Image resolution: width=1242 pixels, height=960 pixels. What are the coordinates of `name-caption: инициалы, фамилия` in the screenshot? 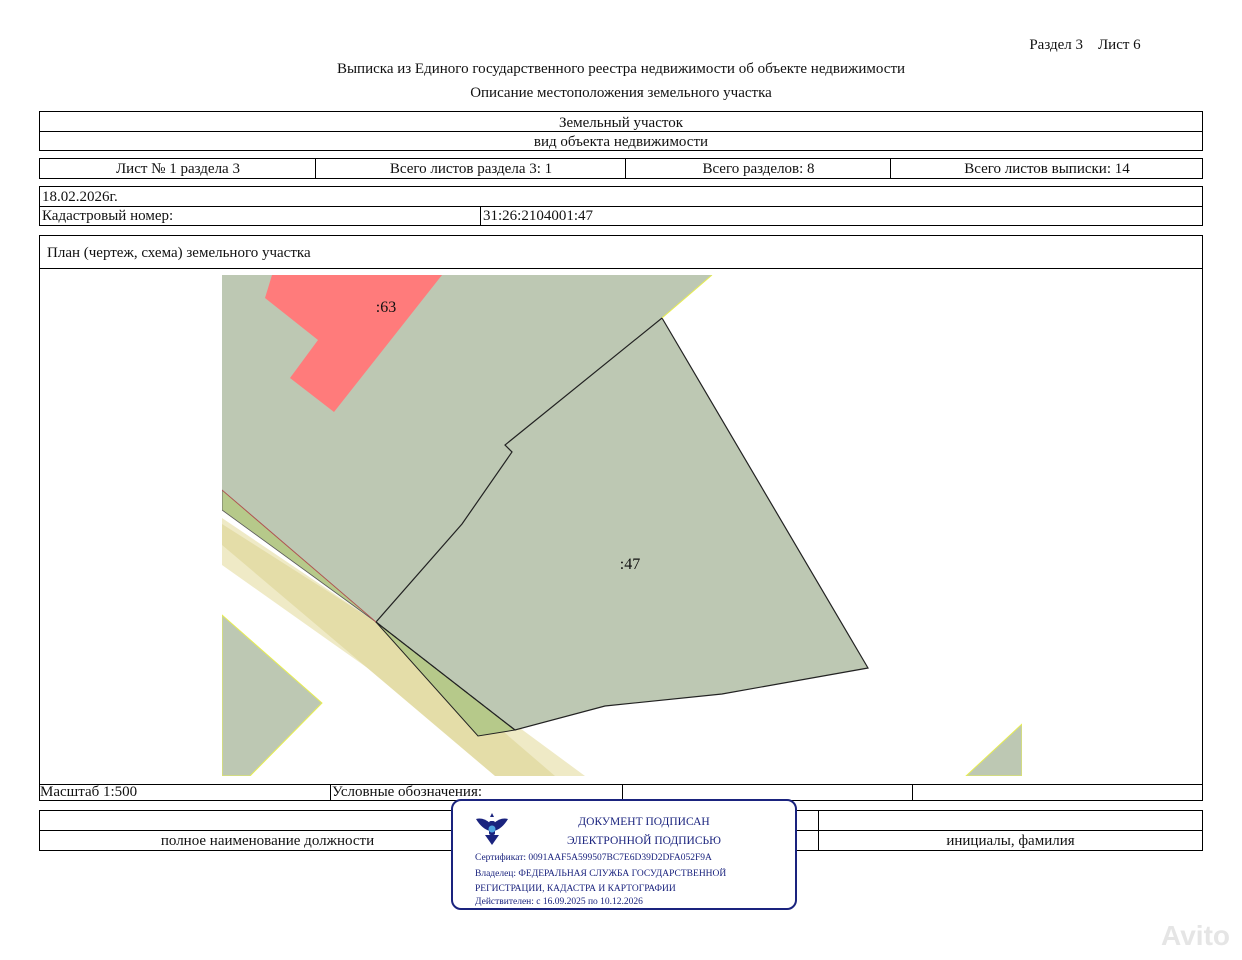 It's located at (1010, 841).